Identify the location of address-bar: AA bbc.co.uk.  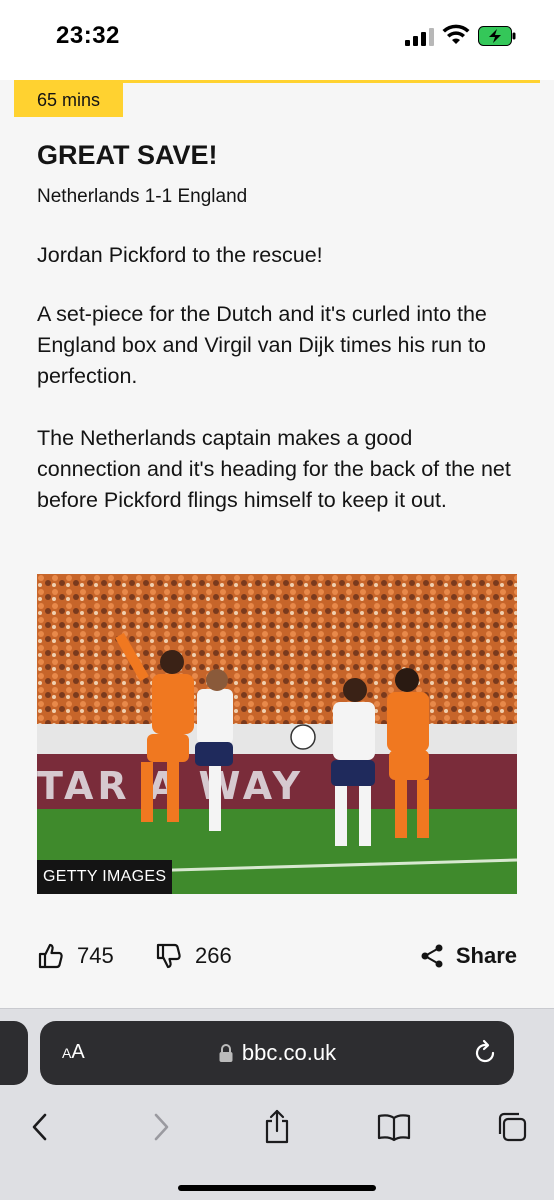
(277, 1053).